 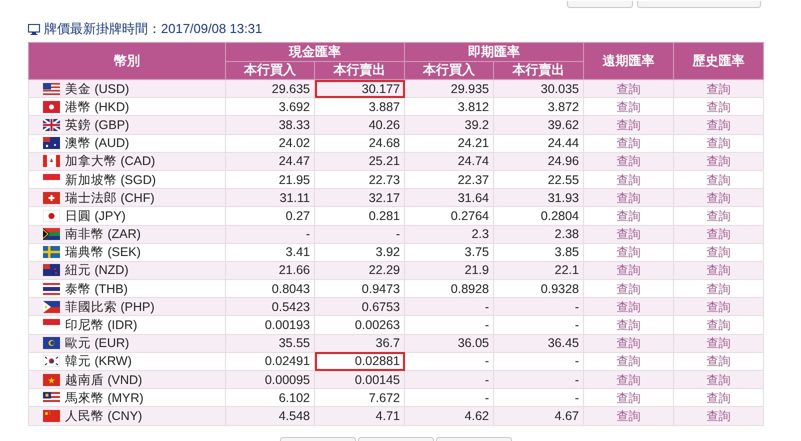 What do you see at coordinates (103, 416) in the screenshot?
I see `currency-name: 人民幣 (CNY)` at bounding box center [103, 416].